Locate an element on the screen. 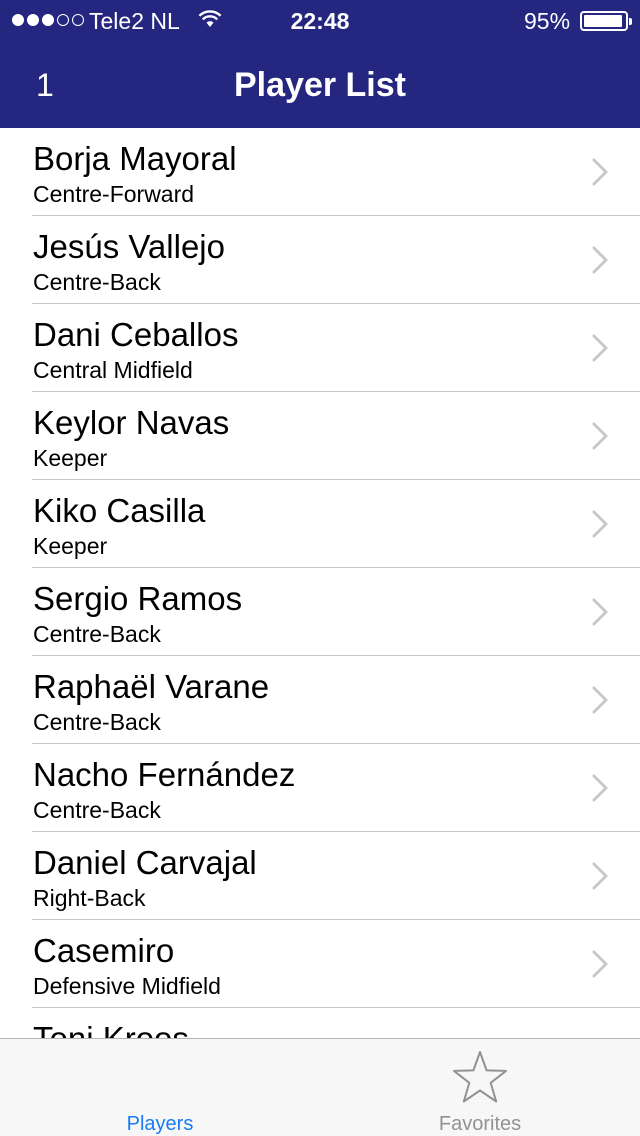 The height and width of the screenshot is (1136, 640). tab-bar: Players Favorites is located at coordinates (320, 1087).